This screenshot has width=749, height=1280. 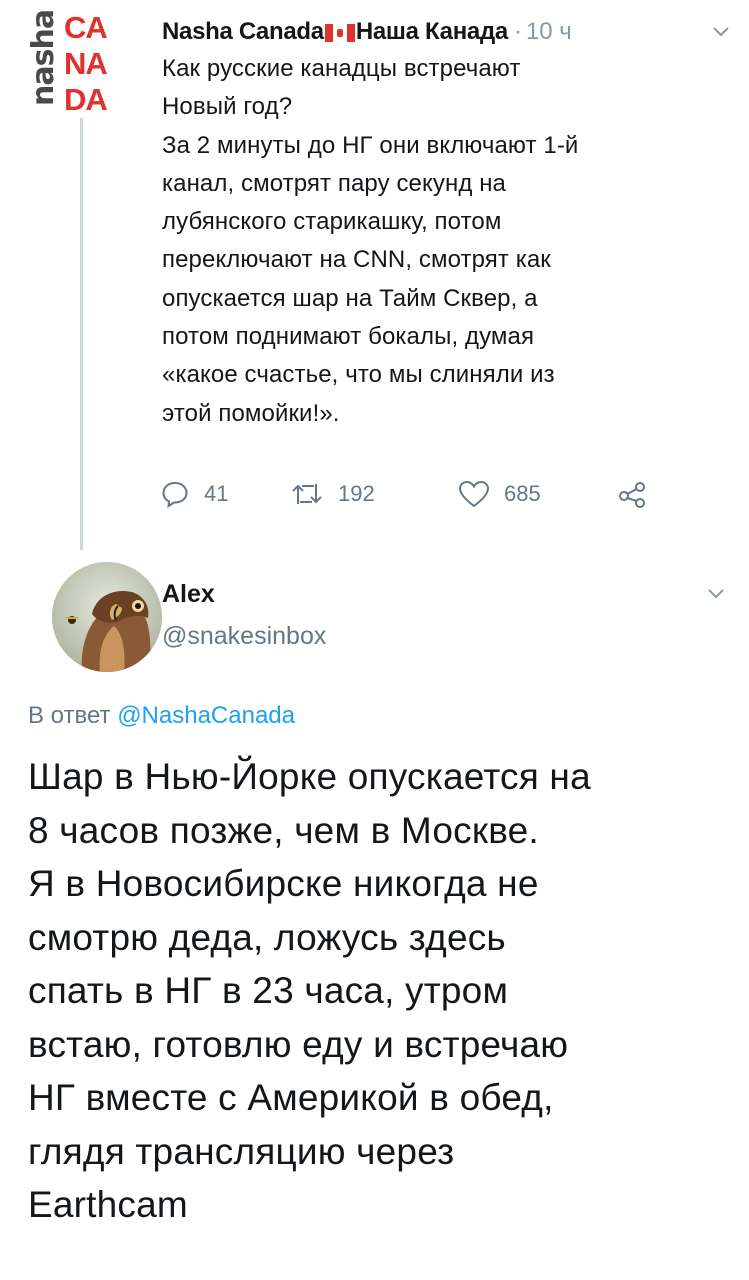 I want to click on reply-button: 41, so click(x=225, y=494).